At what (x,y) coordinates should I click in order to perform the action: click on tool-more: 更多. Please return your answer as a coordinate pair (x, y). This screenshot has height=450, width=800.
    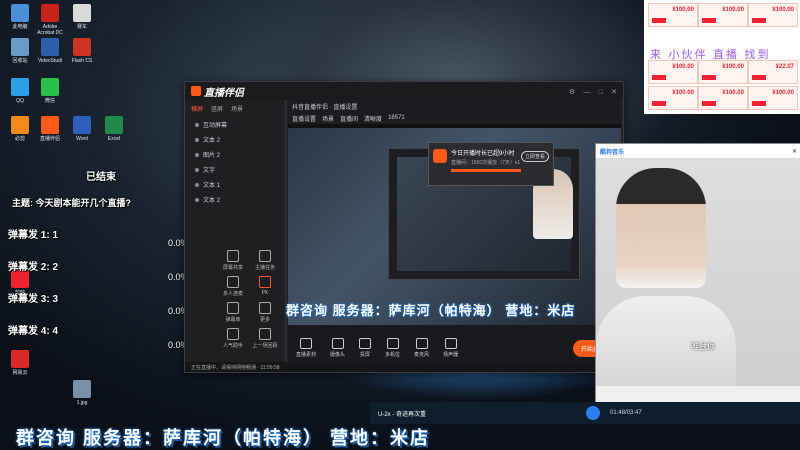
    Looking at the image, I should click on (265, 312).